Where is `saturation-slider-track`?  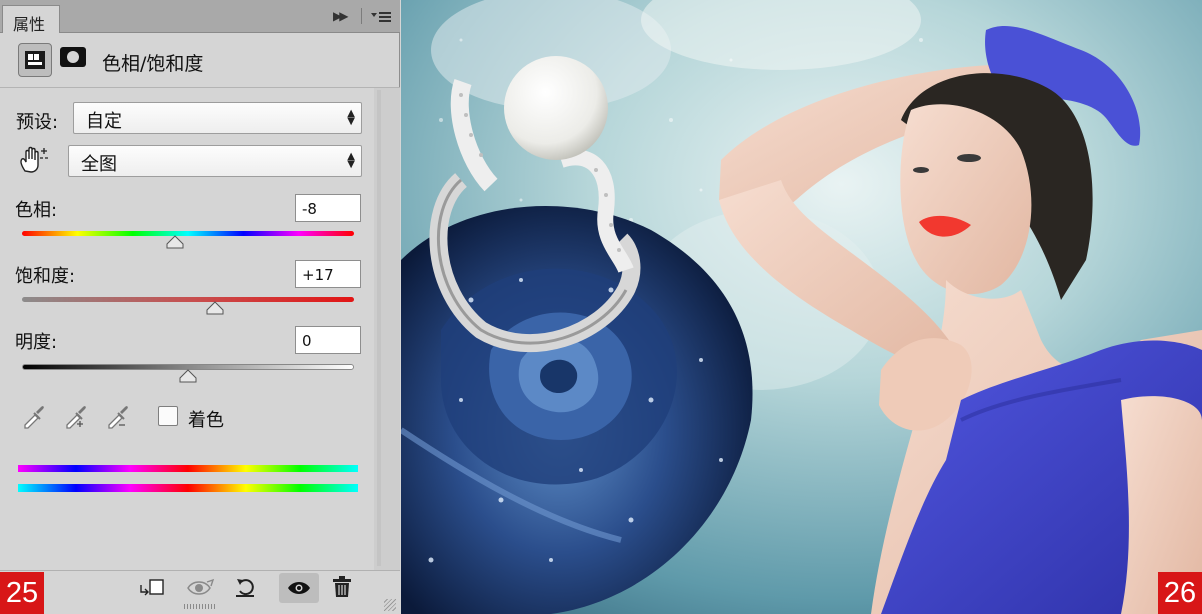
saturation-slider-track is located at coordinates (188, 299).